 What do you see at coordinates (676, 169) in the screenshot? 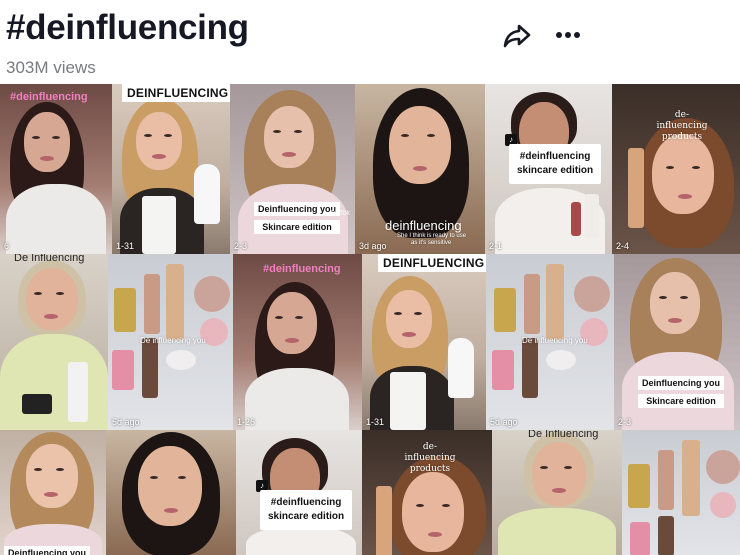
I see `video-tile: de-influencing products 2-4` at bounding box center [676, 169].